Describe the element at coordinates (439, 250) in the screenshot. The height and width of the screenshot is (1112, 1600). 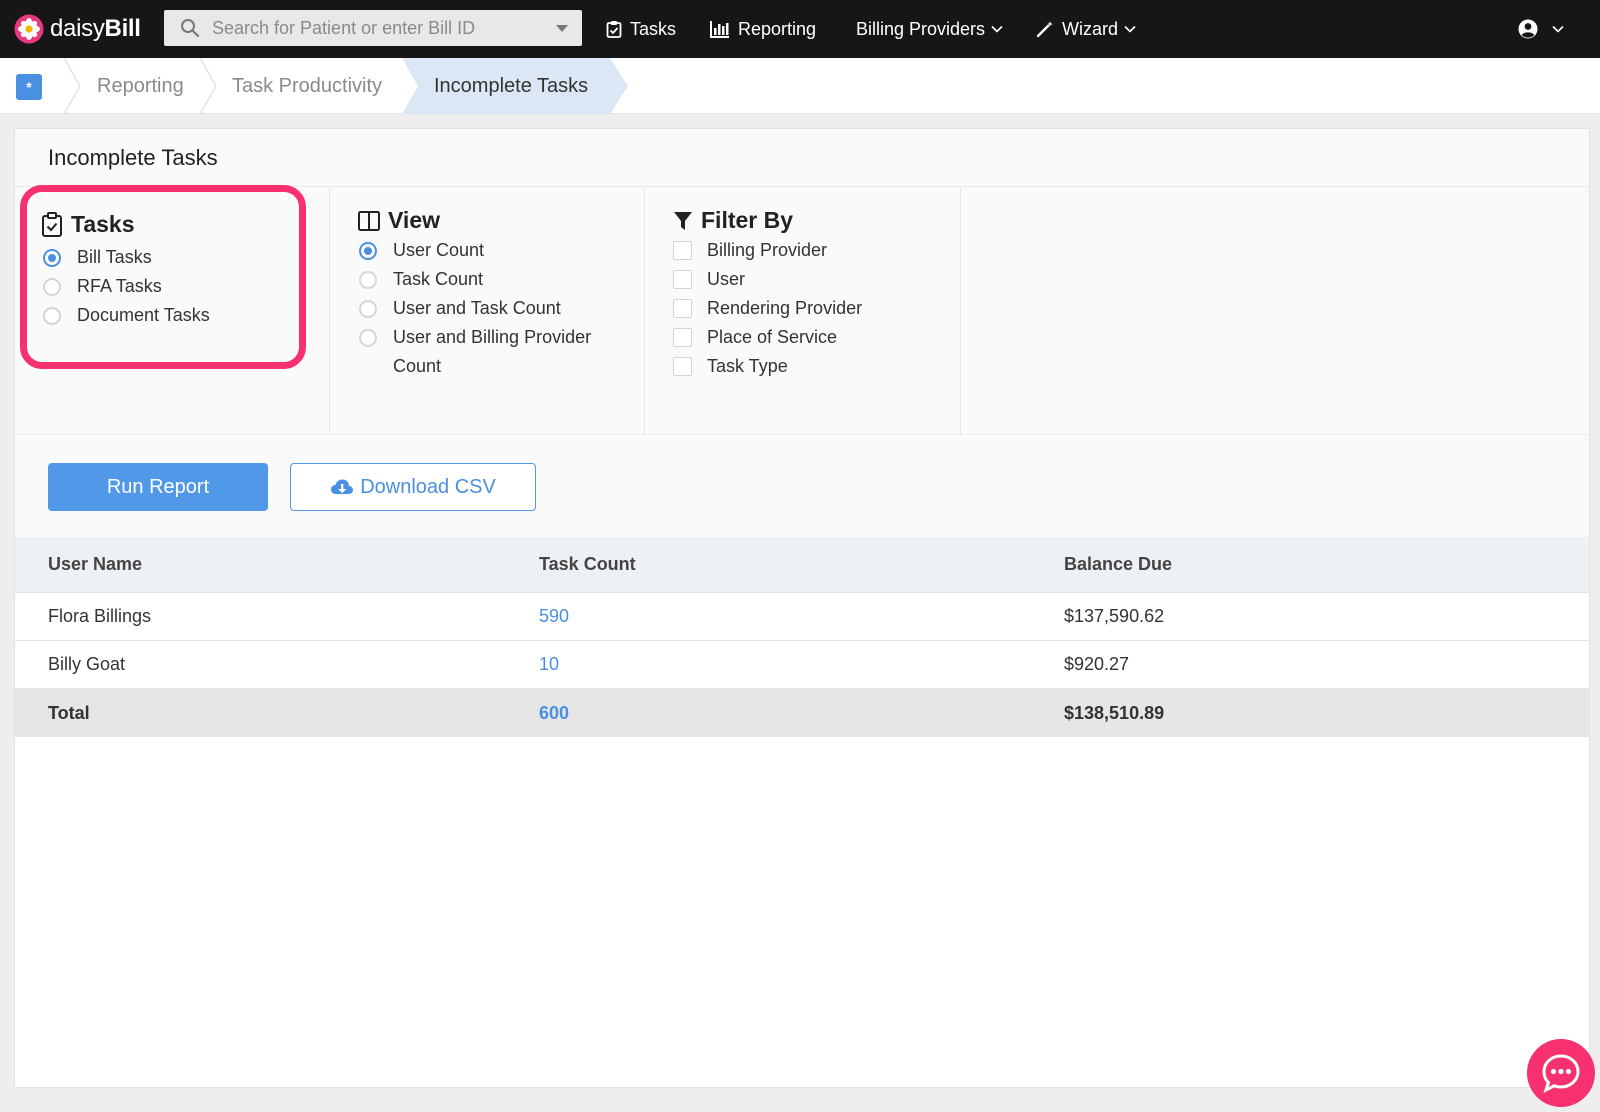
I see `radio-label: User Count` at that location.